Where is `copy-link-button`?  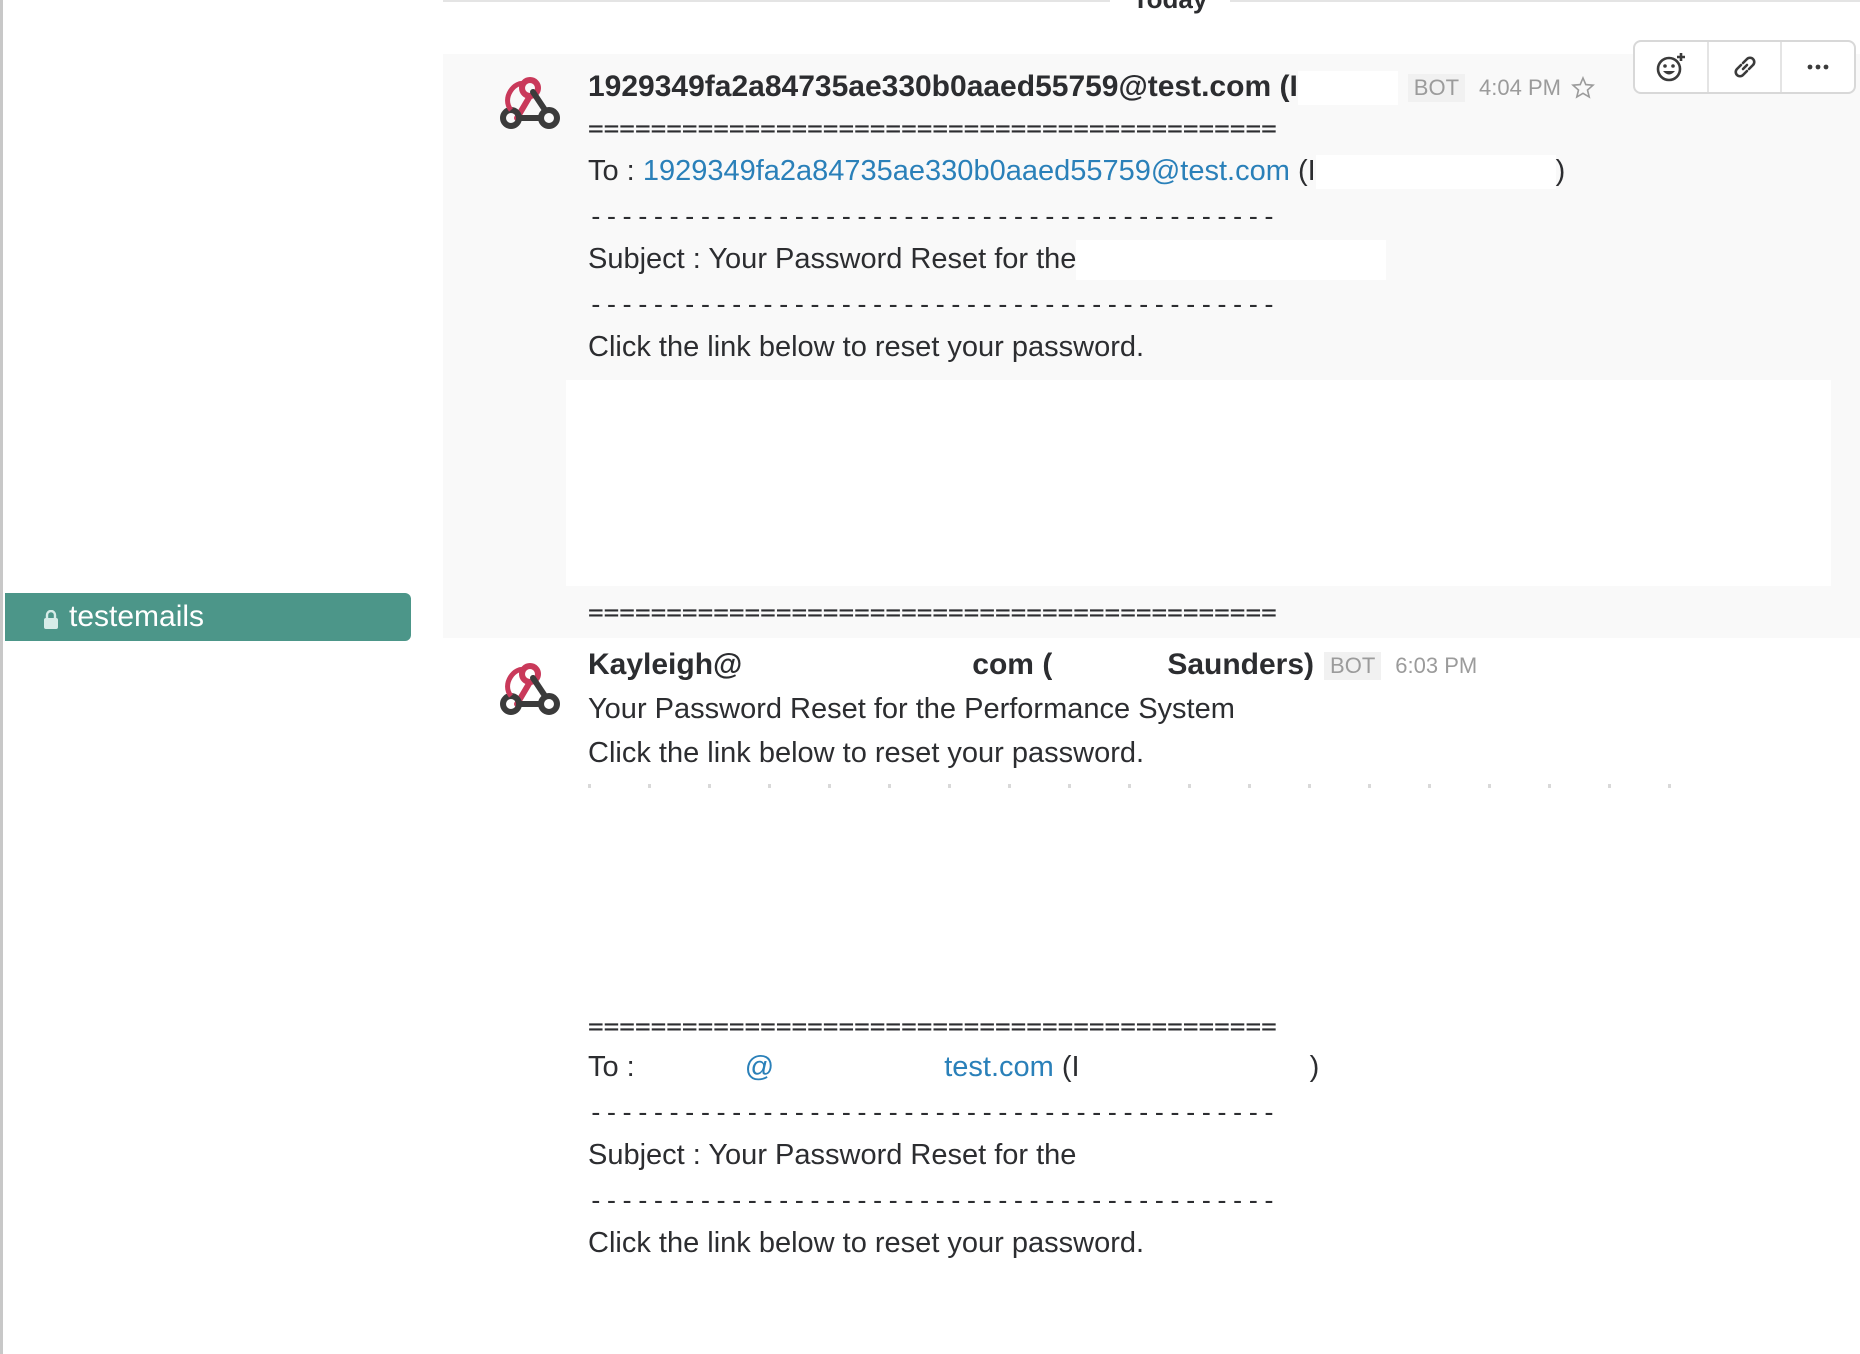
copy-link-button is located at coordinates (1746, 67).